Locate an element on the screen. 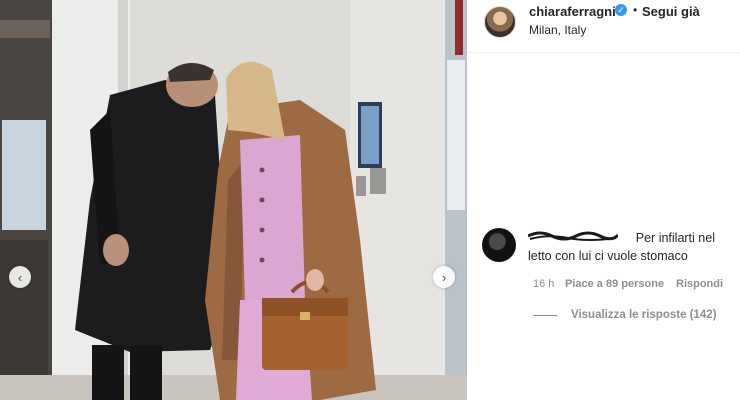 Image resolution: width=740 pixels, height=400 pixels. commenter-avatar is located at coordinates (499, 245).